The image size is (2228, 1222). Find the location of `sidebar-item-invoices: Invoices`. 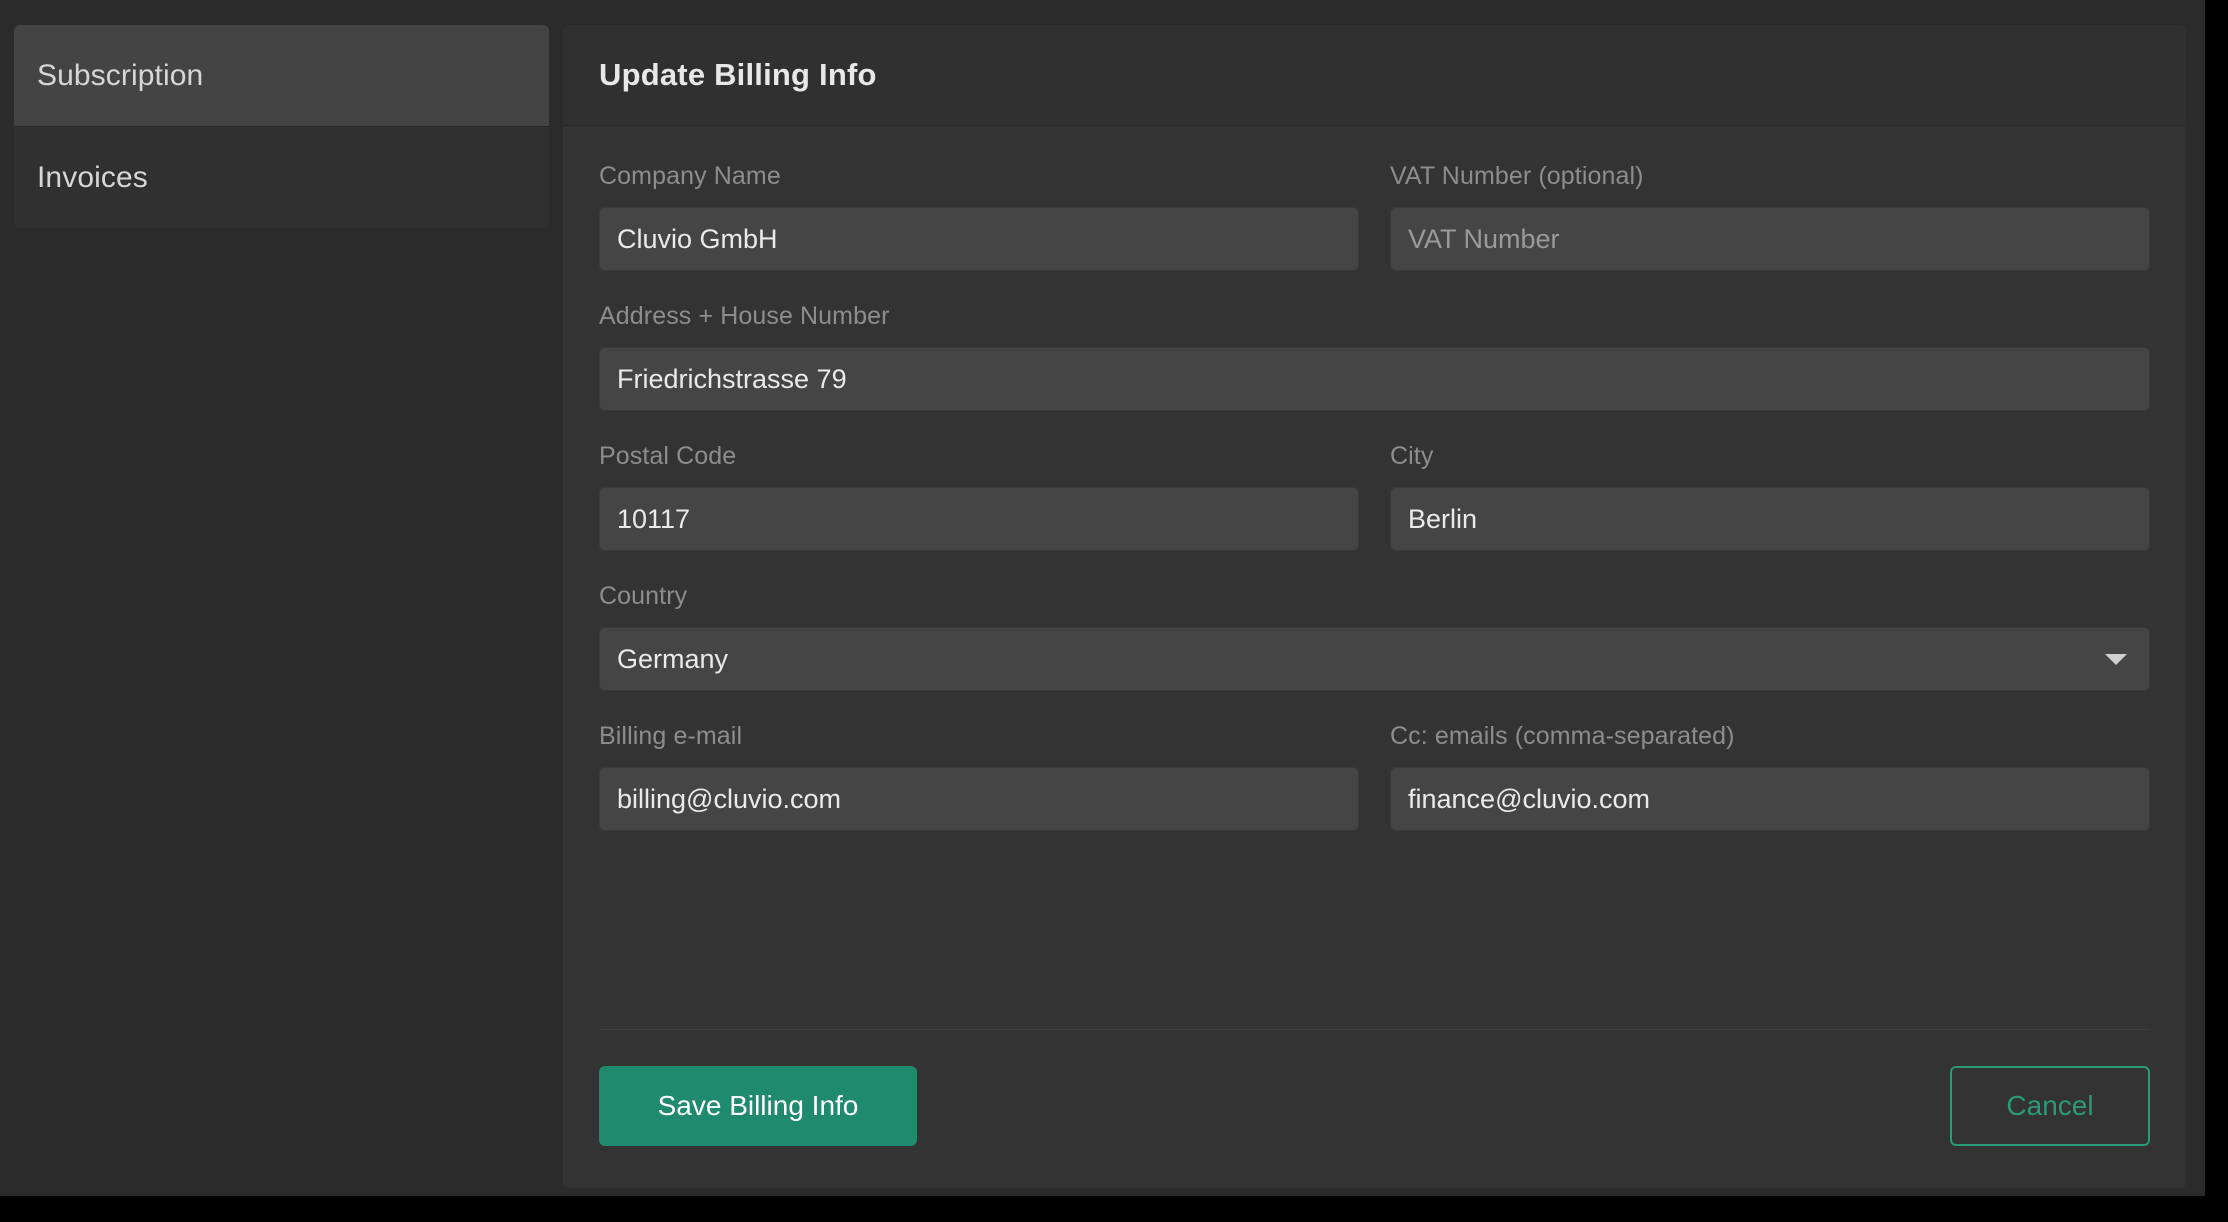

sidebar-item-invoices: Invoices is located at coordinates (281, 177).